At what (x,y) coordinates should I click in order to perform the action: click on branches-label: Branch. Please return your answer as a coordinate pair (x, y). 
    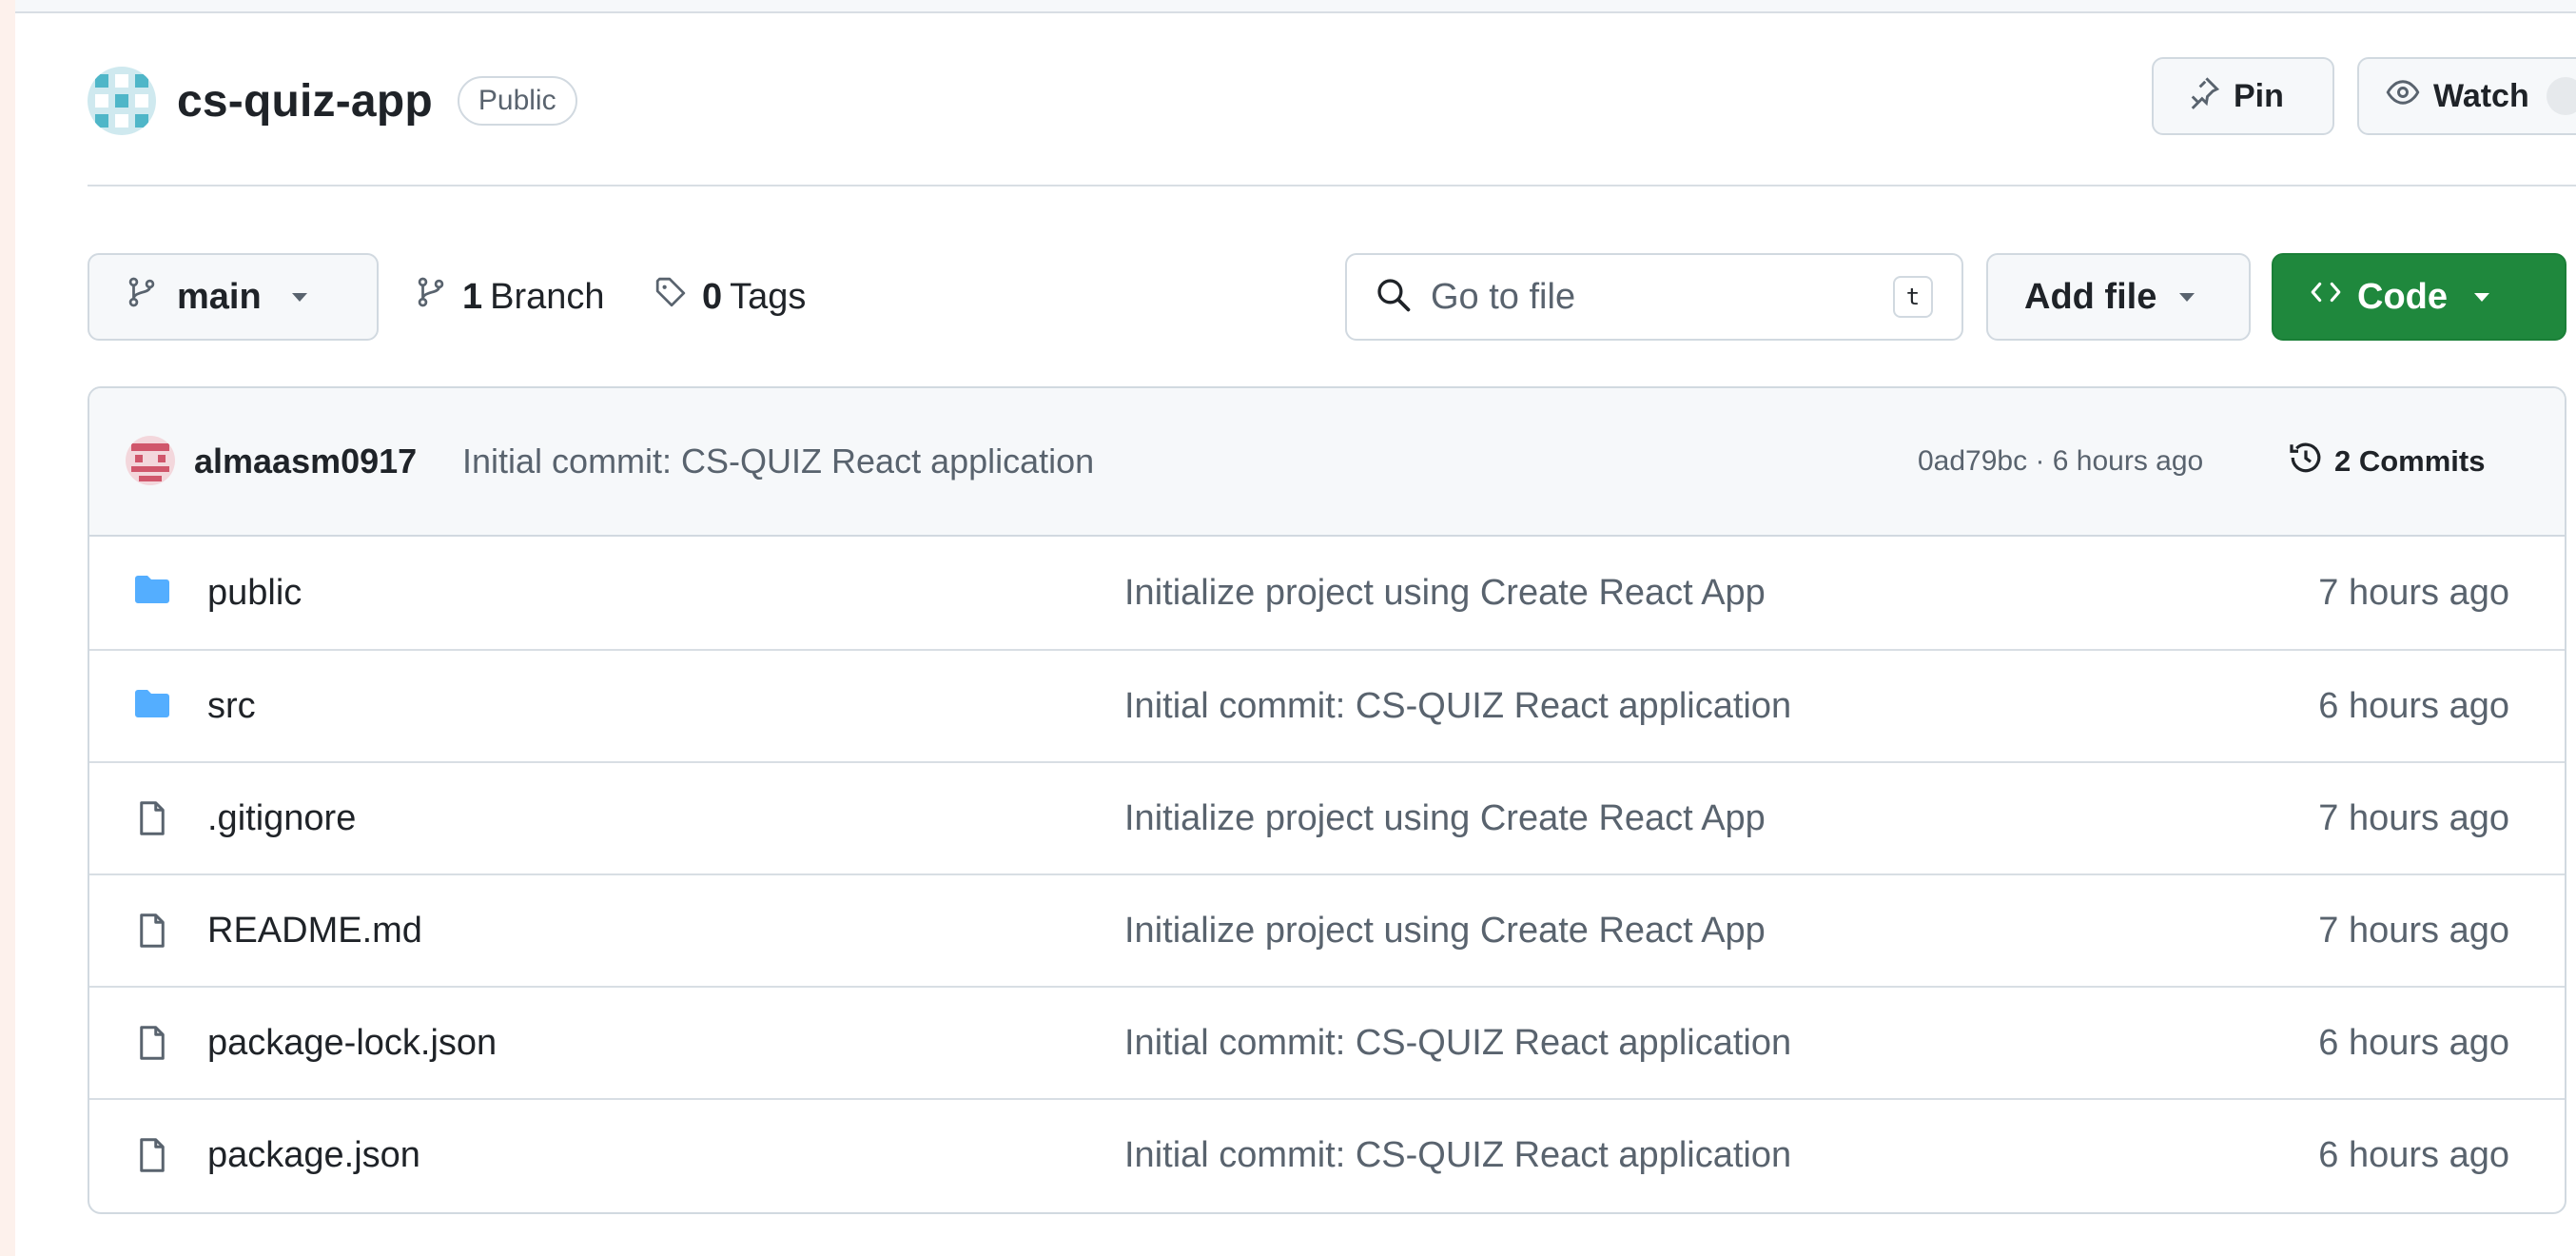
    Looking at the image, I should click on (548, 296).